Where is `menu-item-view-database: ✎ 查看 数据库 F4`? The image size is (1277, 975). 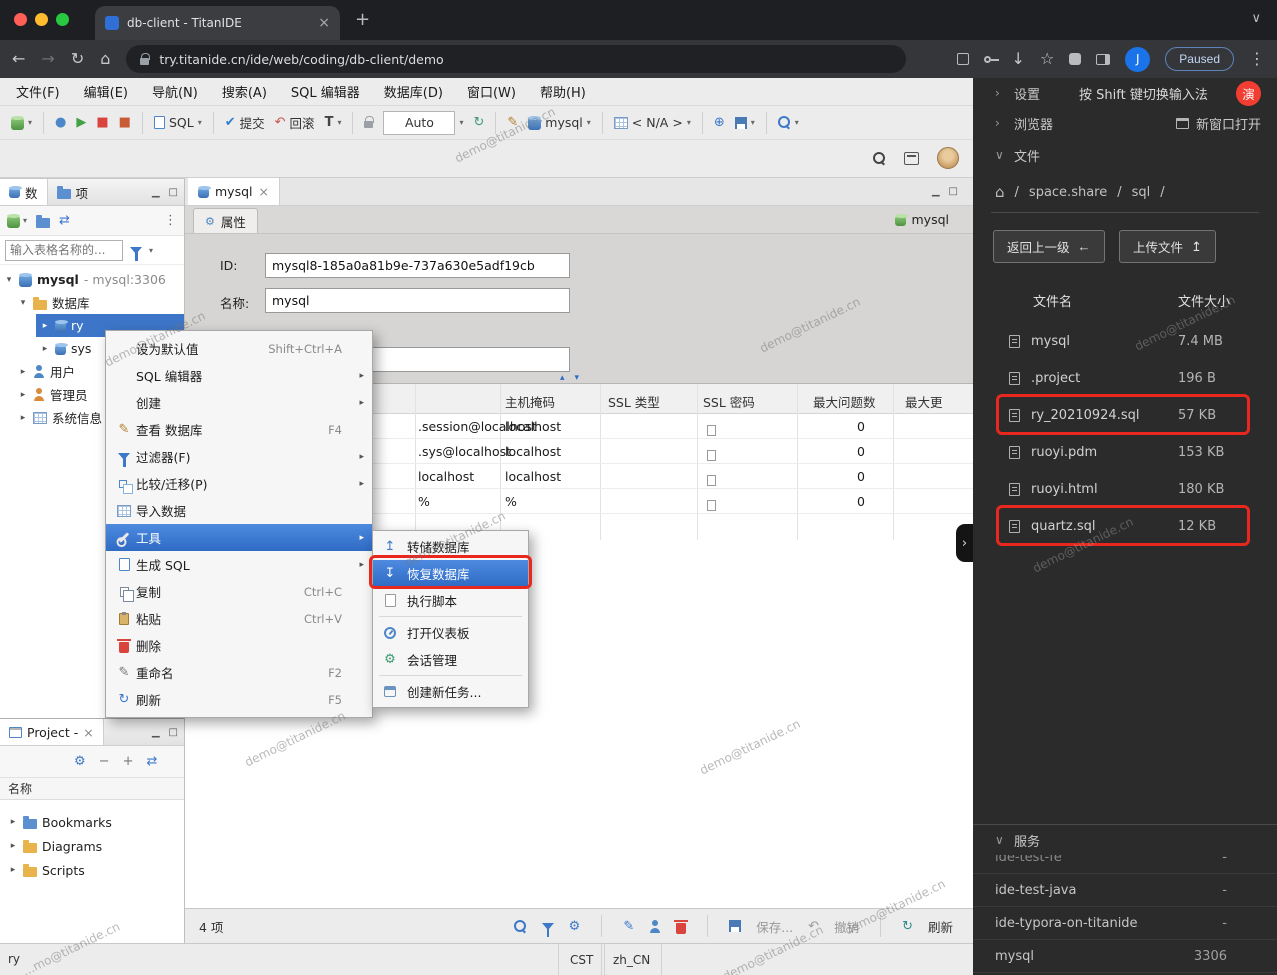
menu-item-view-database: ✎ 查看 数据库 F4 is located at coordinates (239, 429).